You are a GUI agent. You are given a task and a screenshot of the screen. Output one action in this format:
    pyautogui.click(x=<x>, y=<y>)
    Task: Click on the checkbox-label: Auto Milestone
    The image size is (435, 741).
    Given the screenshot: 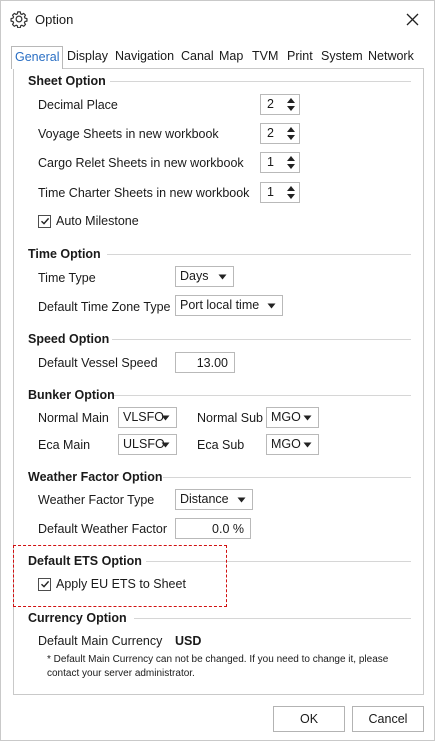 What is the action you would take?
    pyautogui.click(x=97, y=221)
    